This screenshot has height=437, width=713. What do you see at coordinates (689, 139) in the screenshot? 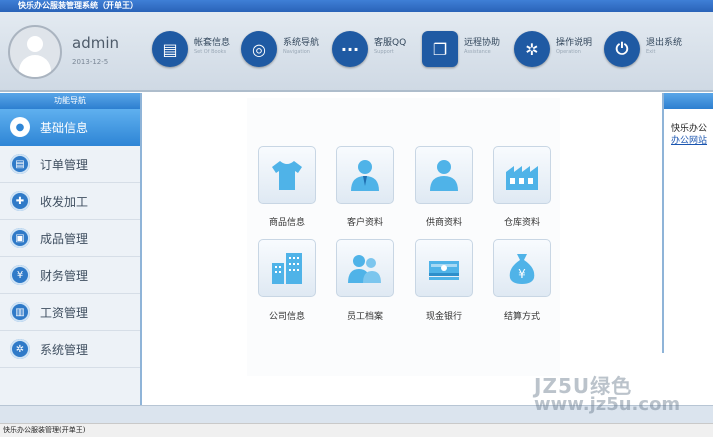
I see `office-website-link: 办公网站` at bounding box center [689, 139].